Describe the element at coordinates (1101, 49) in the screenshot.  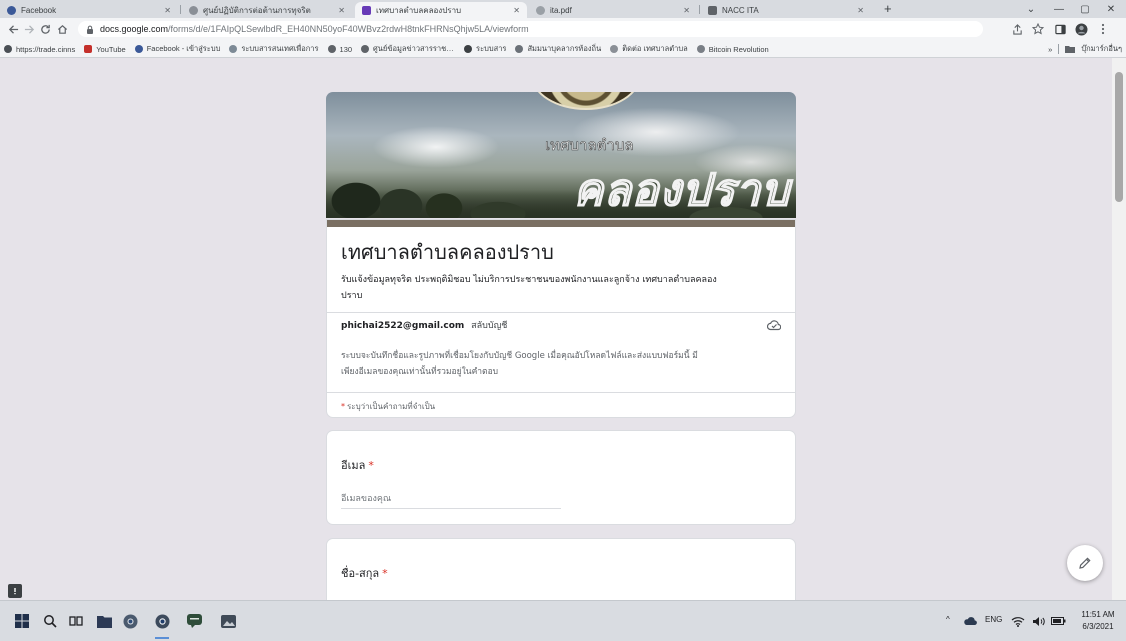
I see `other-bookmarks-button: บุ๊กมาร์กอื่นๆ` at that location.